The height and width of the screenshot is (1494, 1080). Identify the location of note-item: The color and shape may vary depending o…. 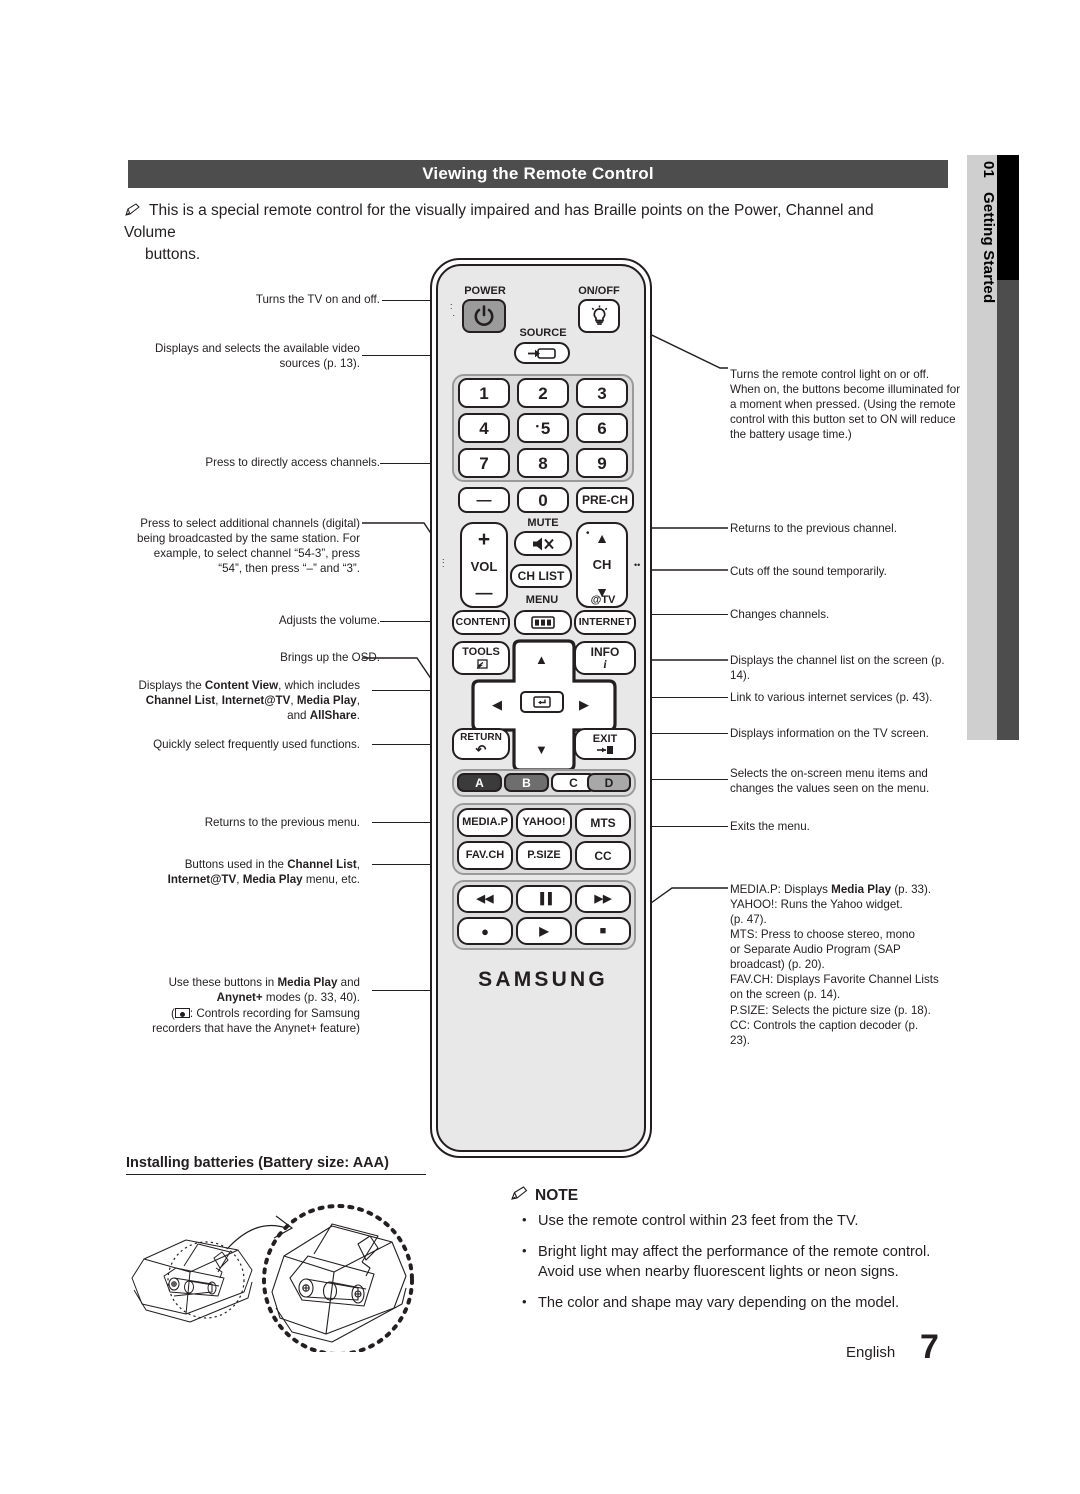
(726, 1303).